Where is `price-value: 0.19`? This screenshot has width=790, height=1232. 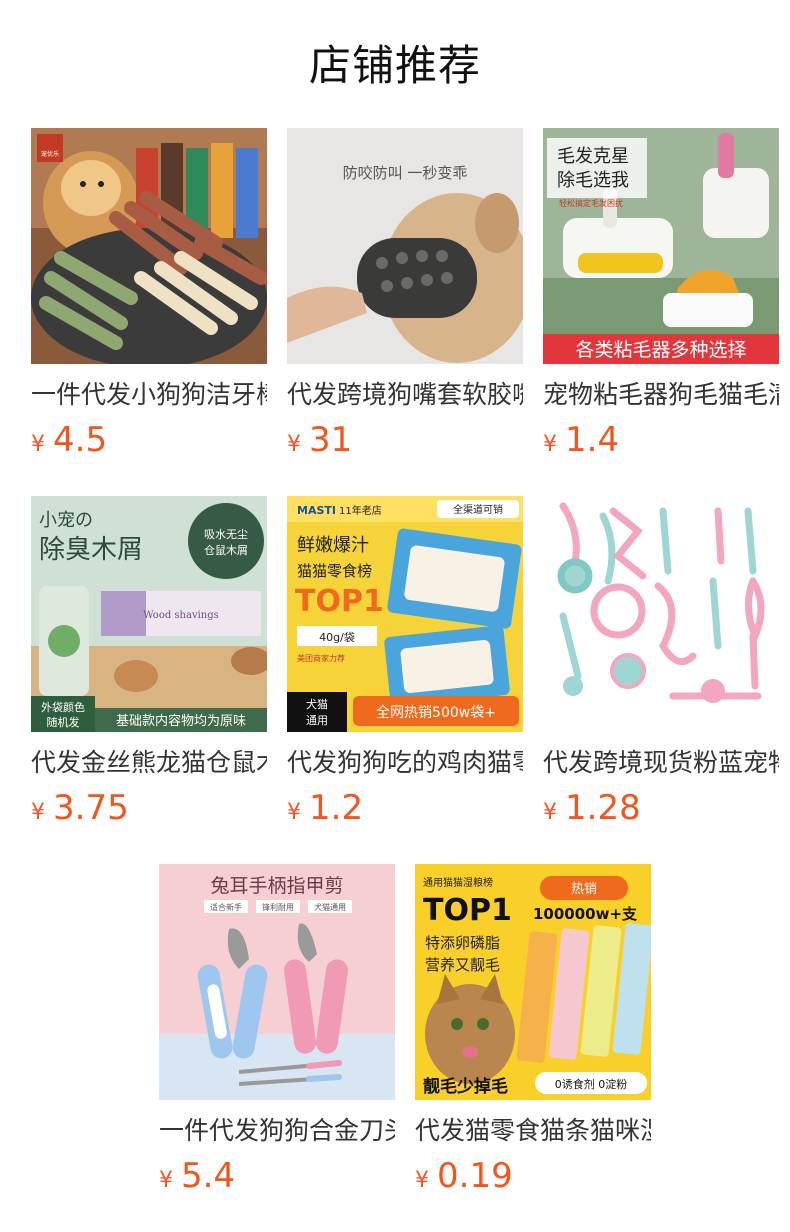 price-value: 0.19 is located at coordinates (475, 1176).